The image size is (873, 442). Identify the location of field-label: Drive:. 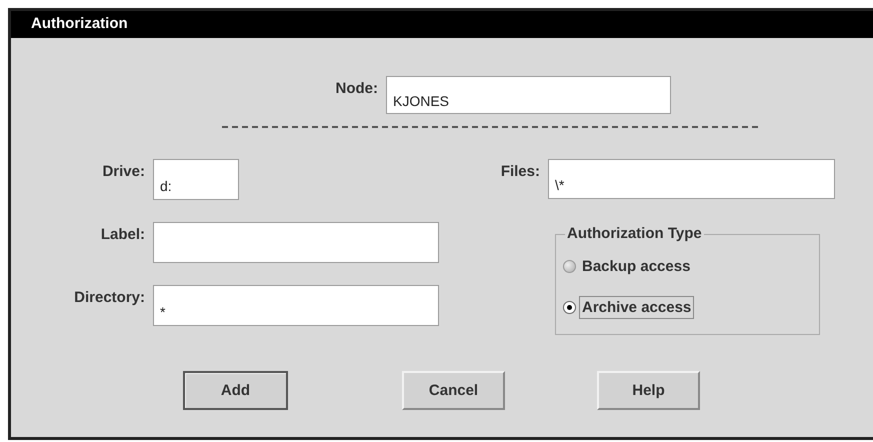
(123, 171).